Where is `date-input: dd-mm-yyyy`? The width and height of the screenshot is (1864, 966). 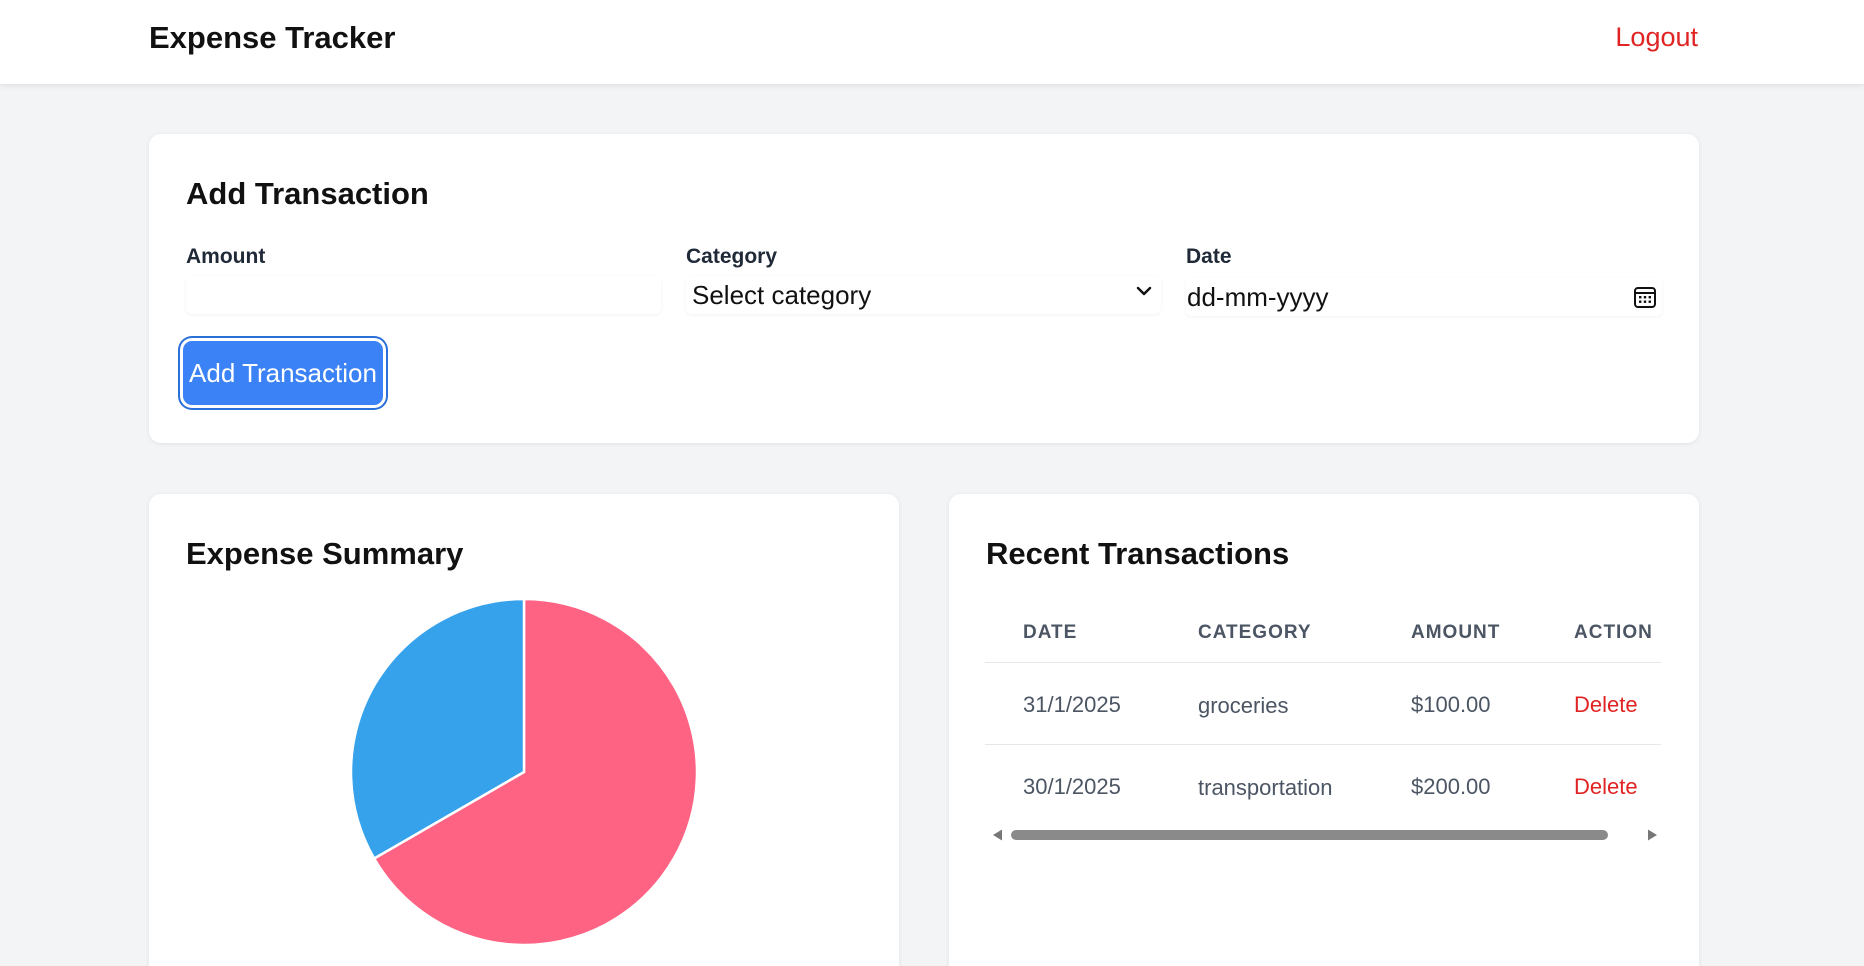 date-input: dd-mm-yyyy is located at coordinates (1424, 297).